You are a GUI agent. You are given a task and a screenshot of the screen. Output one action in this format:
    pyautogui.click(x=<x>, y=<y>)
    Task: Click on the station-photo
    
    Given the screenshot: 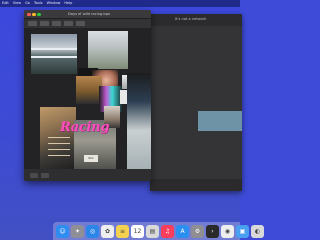 What is the action you would take?
    pyautogui.click(x=54, y=54)
    